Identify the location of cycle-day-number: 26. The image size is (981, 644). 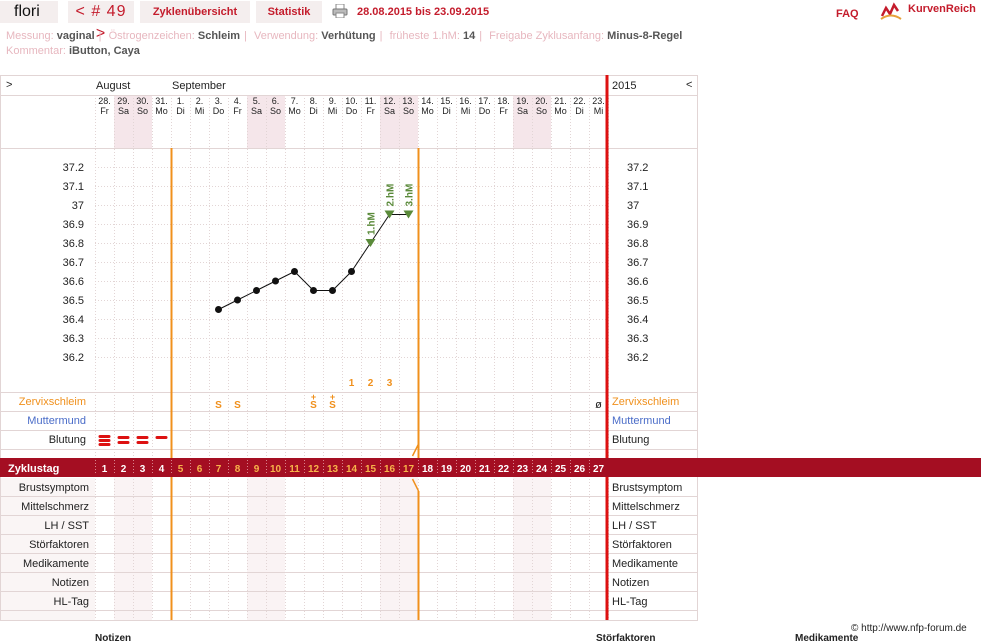
(580, 469).